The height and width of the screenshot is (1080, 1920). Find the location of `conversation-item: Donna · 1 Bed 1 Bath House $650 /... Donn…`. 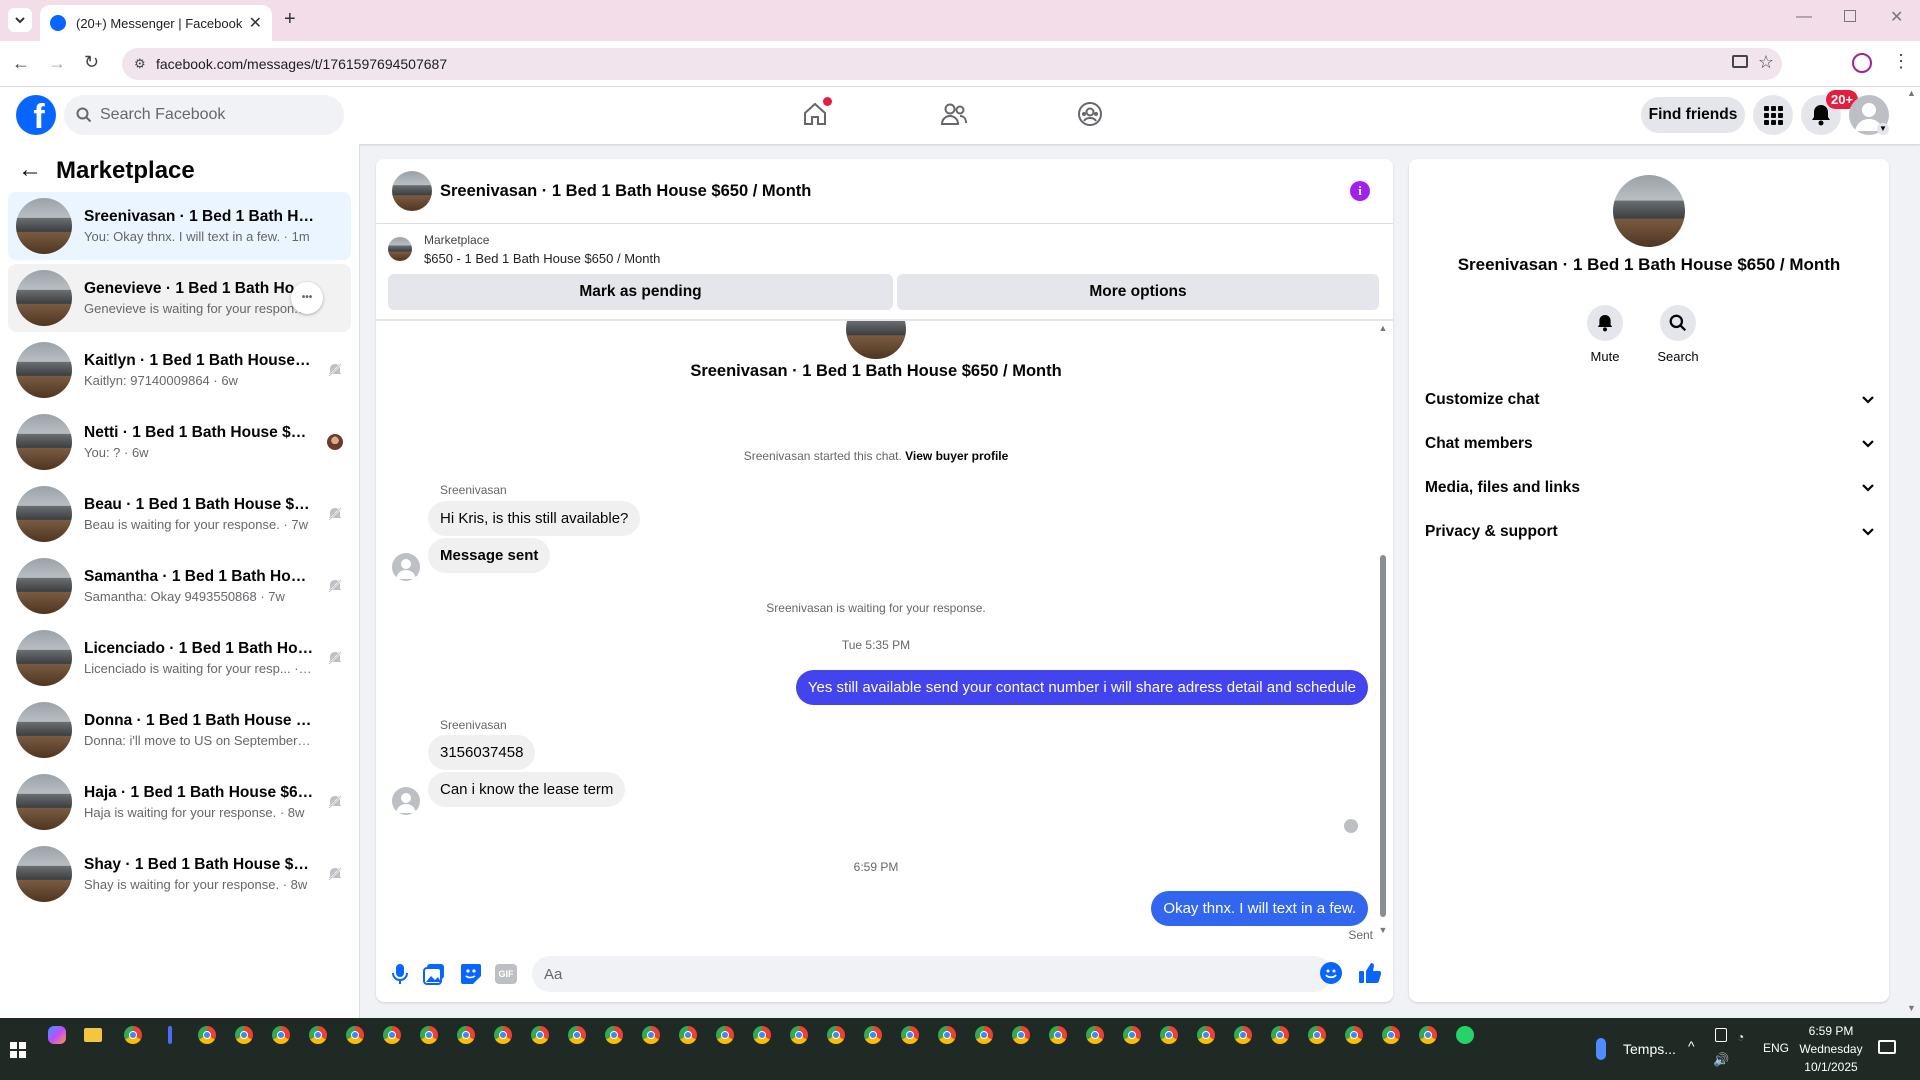

conversation-item: Donna · 1 Bed 1 Bath House $650 /... Donn… is located at coordinates (179, 730).